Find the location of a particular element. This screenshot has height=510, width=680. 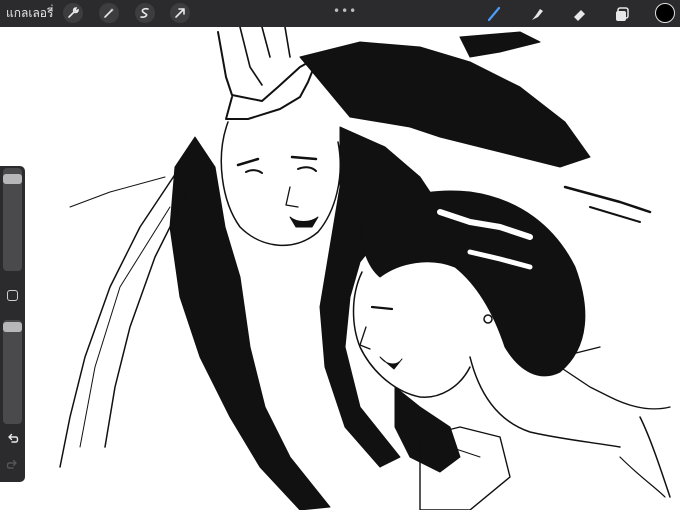

modify-button is located at coordinates (12, 295).